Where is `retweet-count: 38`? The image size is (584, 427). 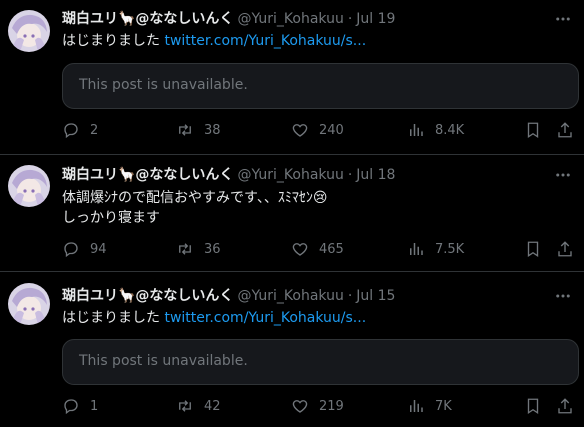 retweet-count: 38 is located at coordinates (212, 130).